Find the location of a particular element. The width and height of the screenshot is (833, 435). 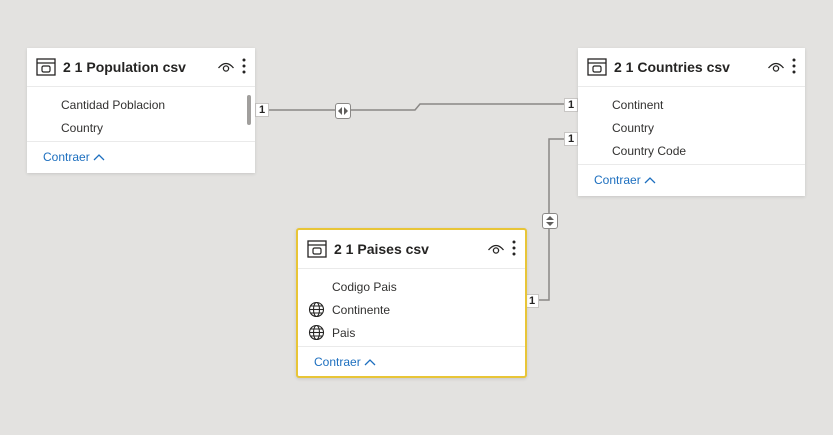

relationship-line-population-countries is located at coordinates (416, 107).